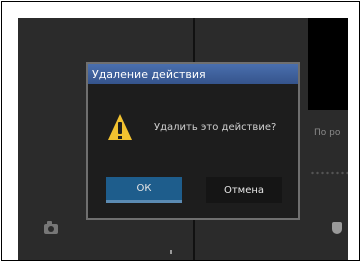 This screenshot has height=264, width=363. I want to click on side-label: По ро, so click(327, 133).